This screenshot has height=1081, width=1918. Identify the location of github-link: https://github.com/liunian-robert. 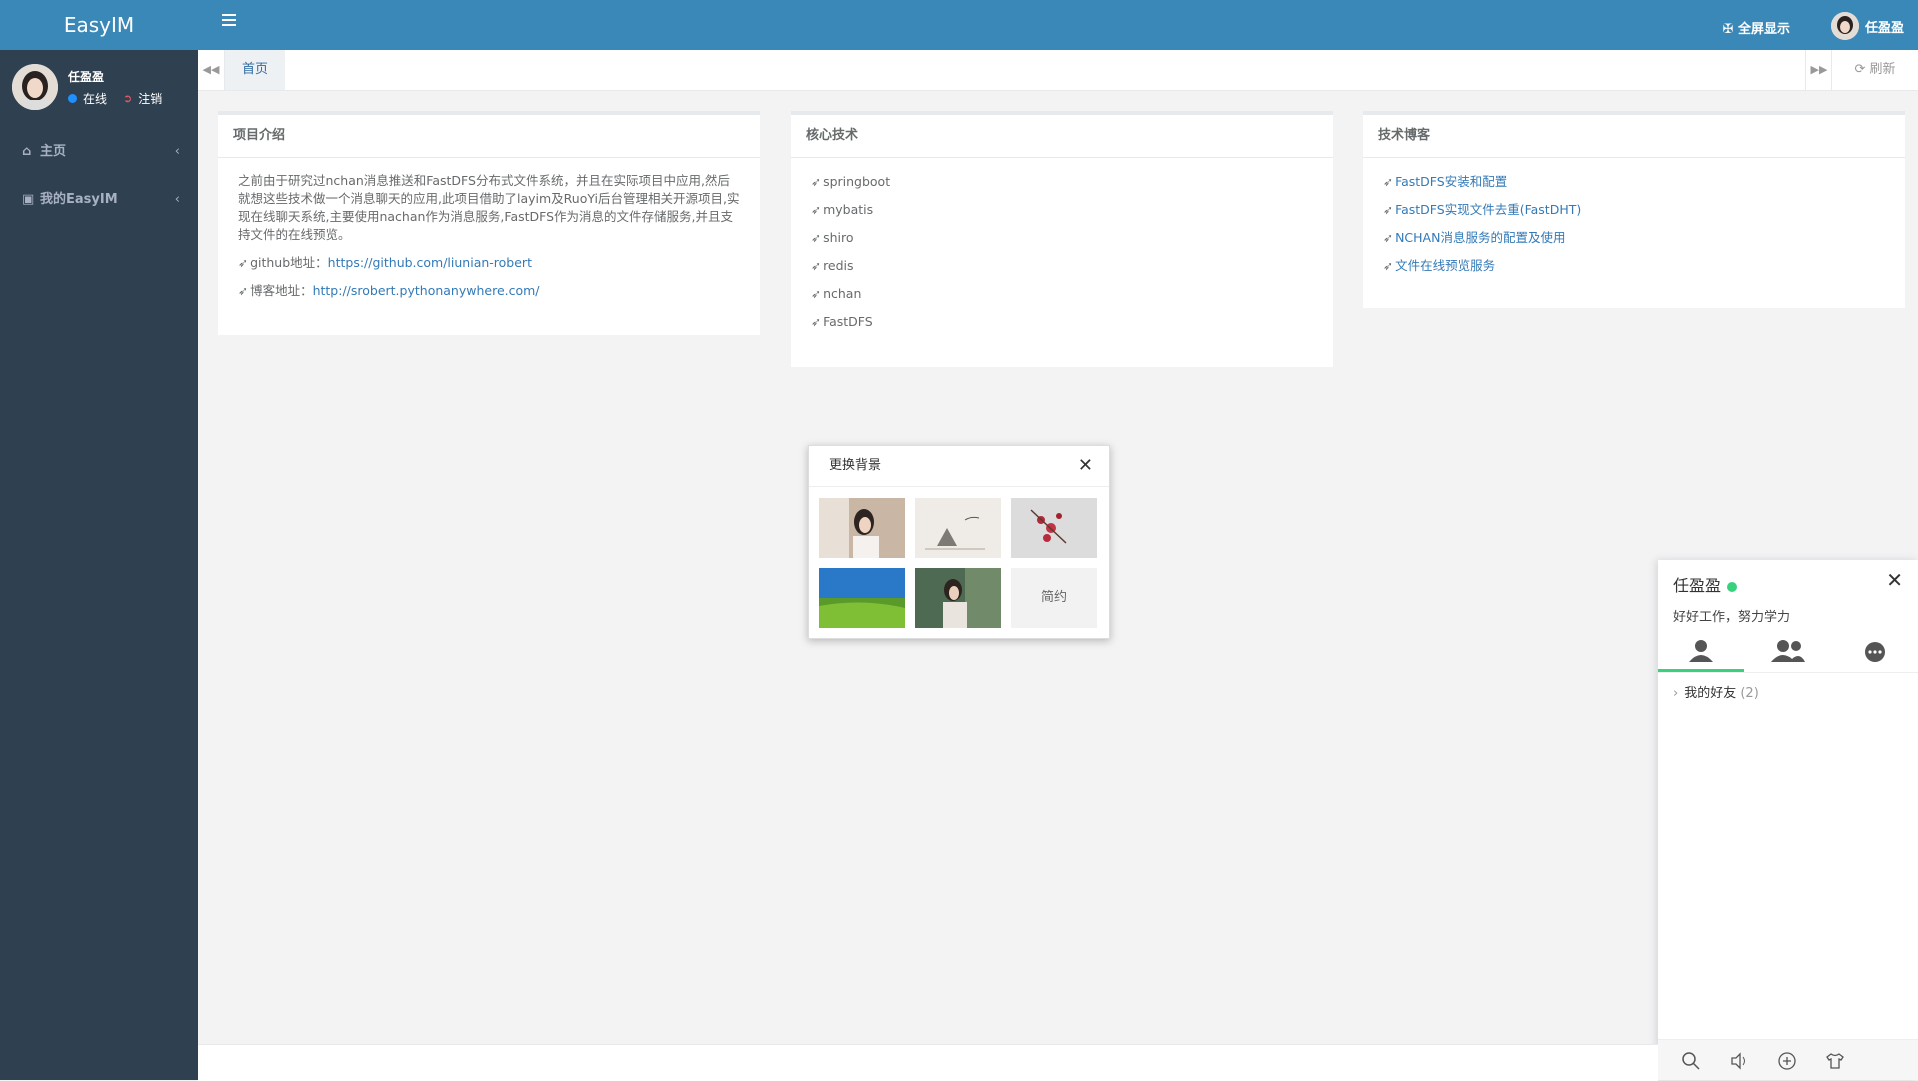
(430, 262).